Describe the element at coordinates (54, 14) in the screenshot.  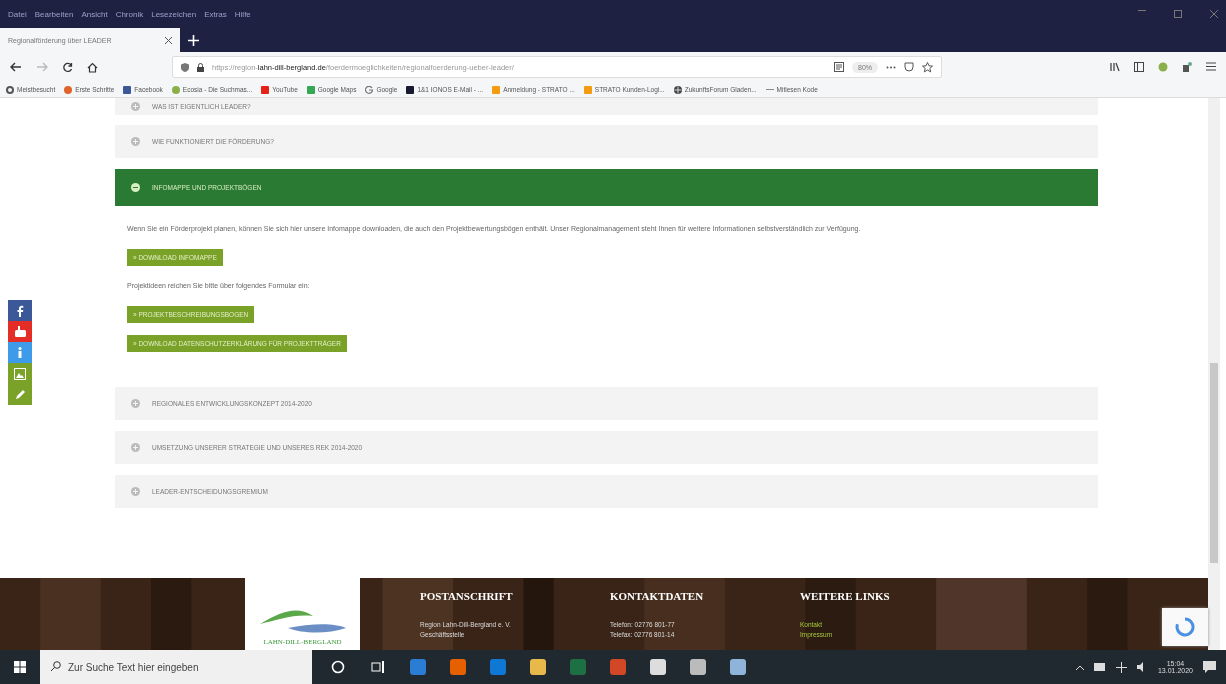
I see `menu-item: Bearbeiten` at that location.